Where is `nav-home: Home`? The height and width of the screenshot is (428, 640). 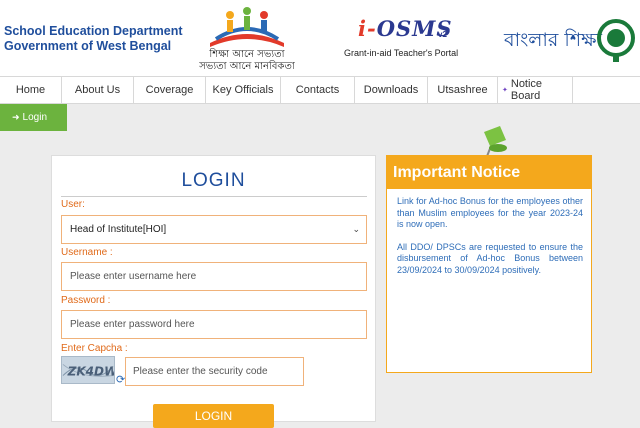
nav-home: Home is located at coordinates (31, 90).